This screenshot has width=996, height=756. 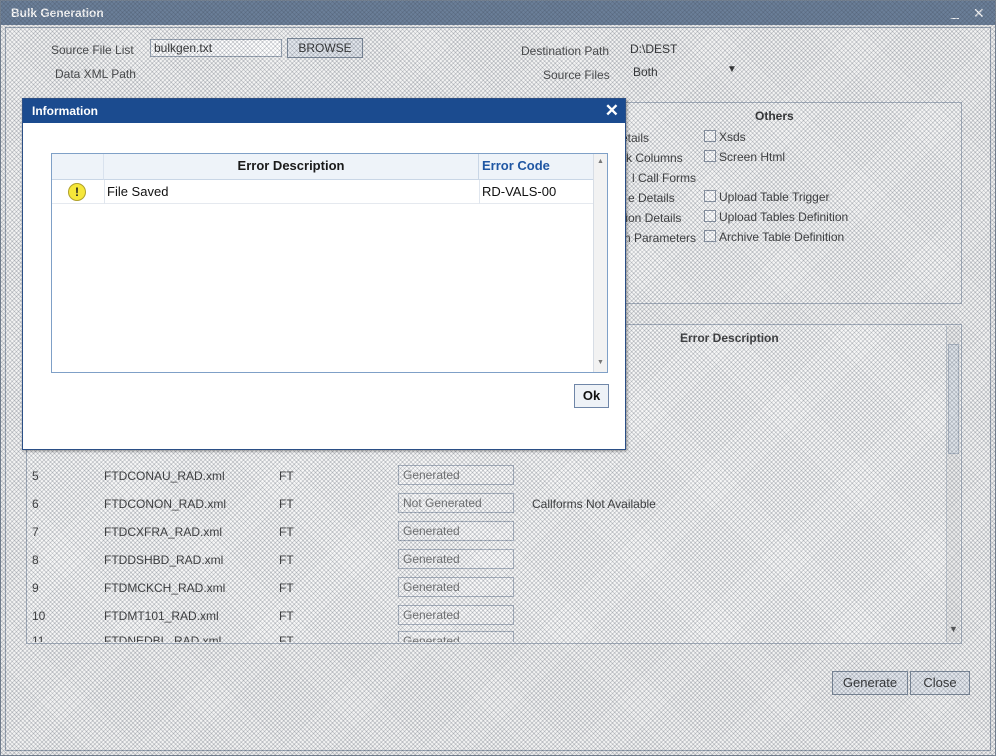 I want to click on row-error: Callforms Not Available, so click(x=594, y=504).